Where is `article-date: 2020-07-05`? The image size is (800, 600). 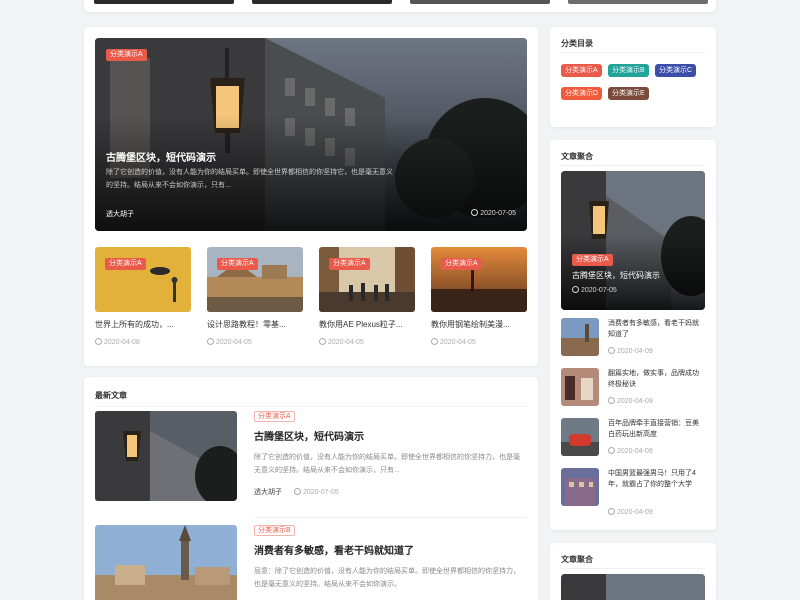 article-date: 2020-07-05 is located at coordinates (316, 492).